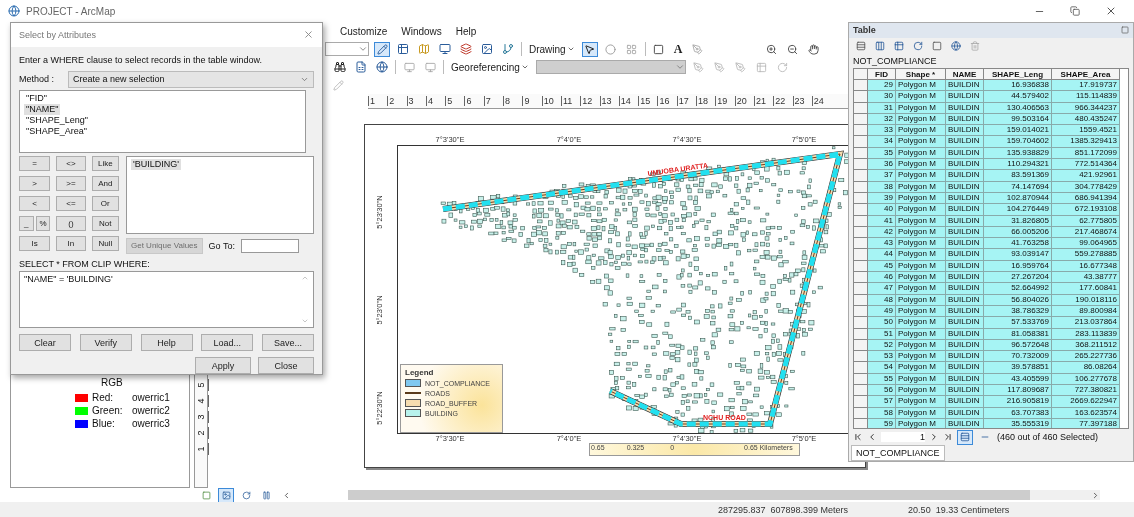  What do you see at coordinates (361, 67) in the screenshot?
I see `spreadsheet-icon` at bounding box center [361, 67].